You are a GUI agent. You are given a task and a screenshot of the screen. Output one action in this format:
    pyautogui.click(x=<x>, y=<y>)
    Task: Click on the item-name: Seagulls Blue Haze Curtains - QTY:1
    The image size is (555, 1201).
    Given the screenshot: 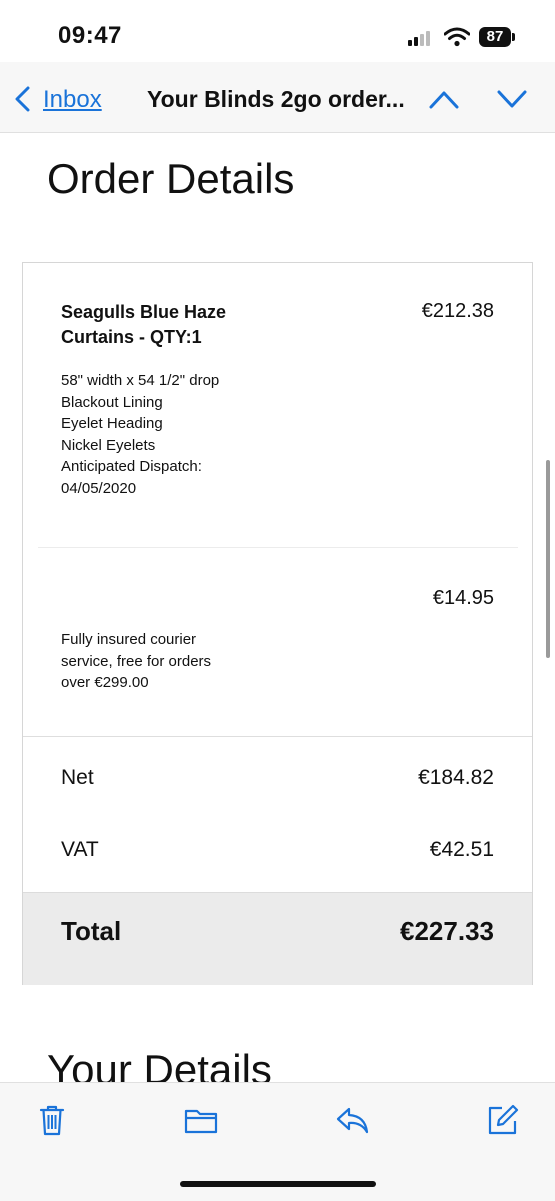 What is the action you would take?
    pyautogui.click(x=171, y=325)
    